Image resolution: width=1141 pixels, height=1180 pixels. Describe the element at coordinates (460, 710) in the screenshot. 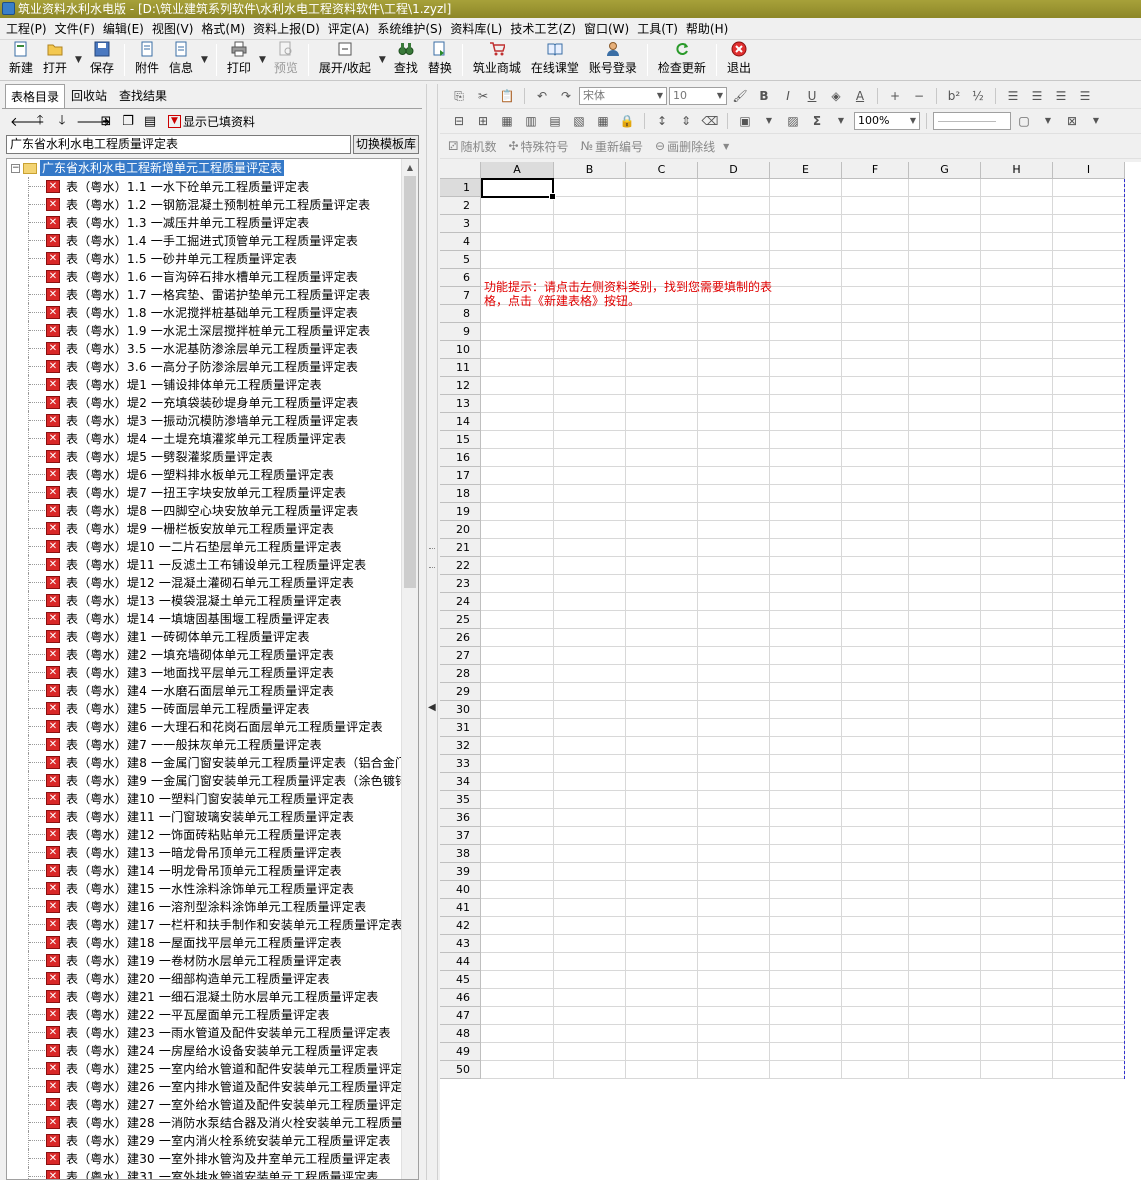

I see `row-header: 30` at that location.